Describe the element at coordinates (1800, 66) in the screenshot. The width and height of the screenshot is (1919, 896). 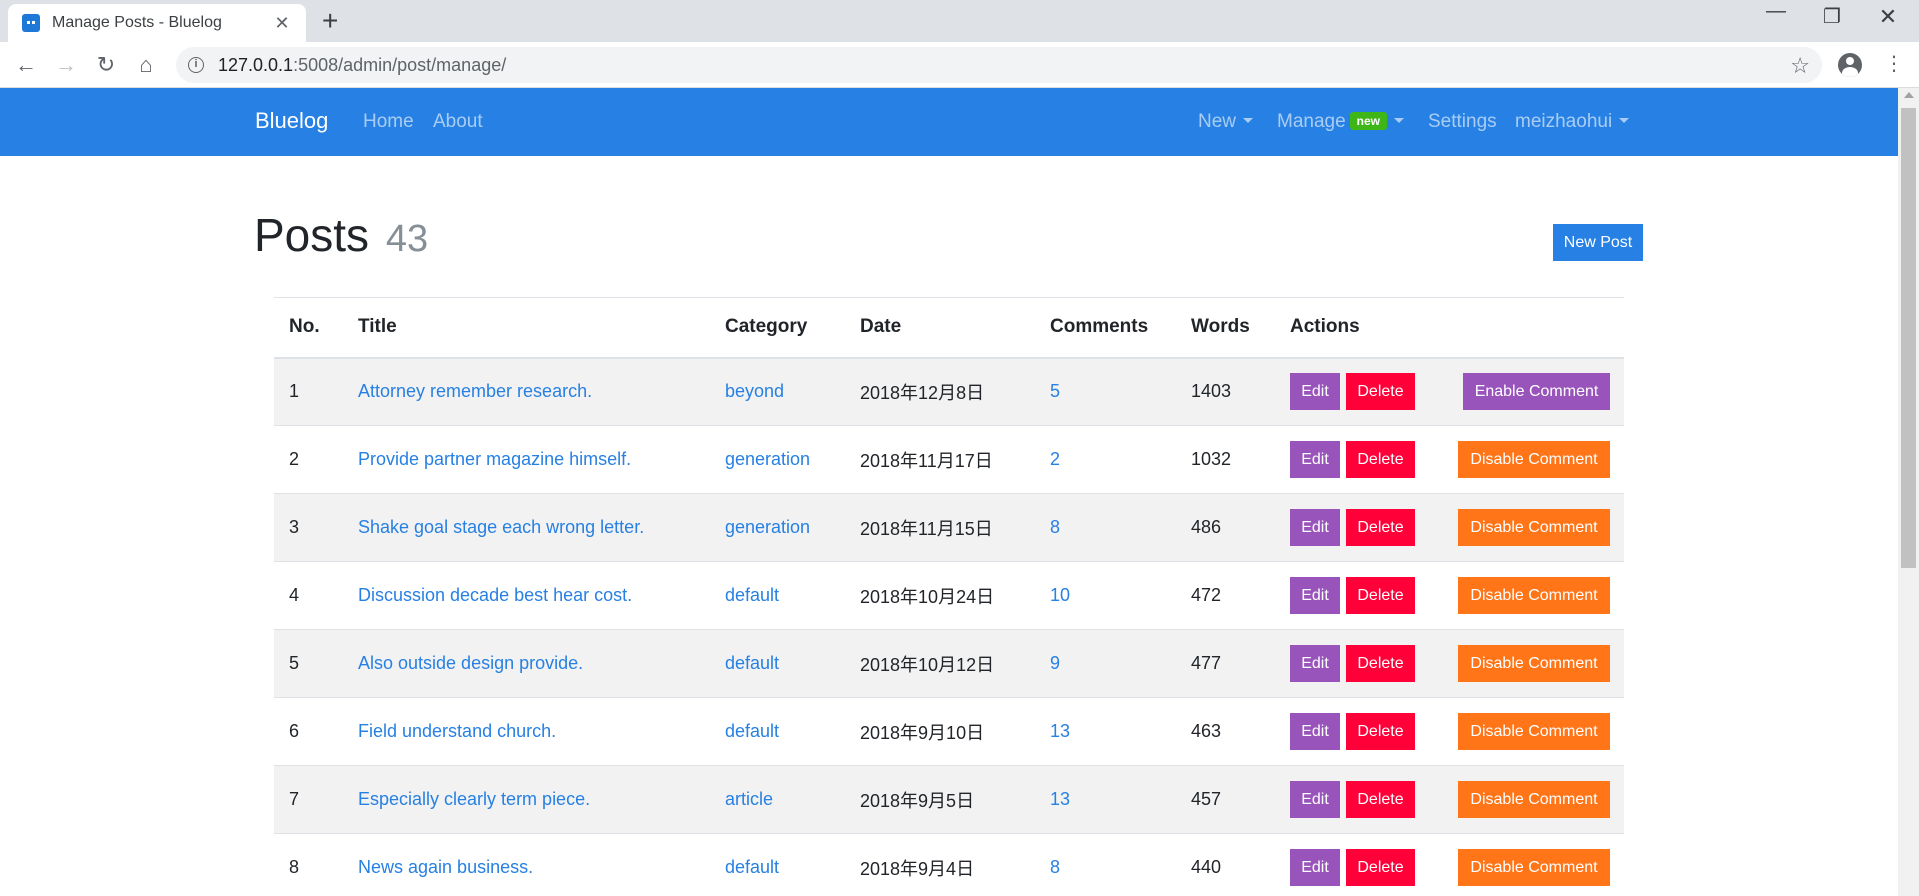
I see `bookmark-star-icon: ☆` at that location.